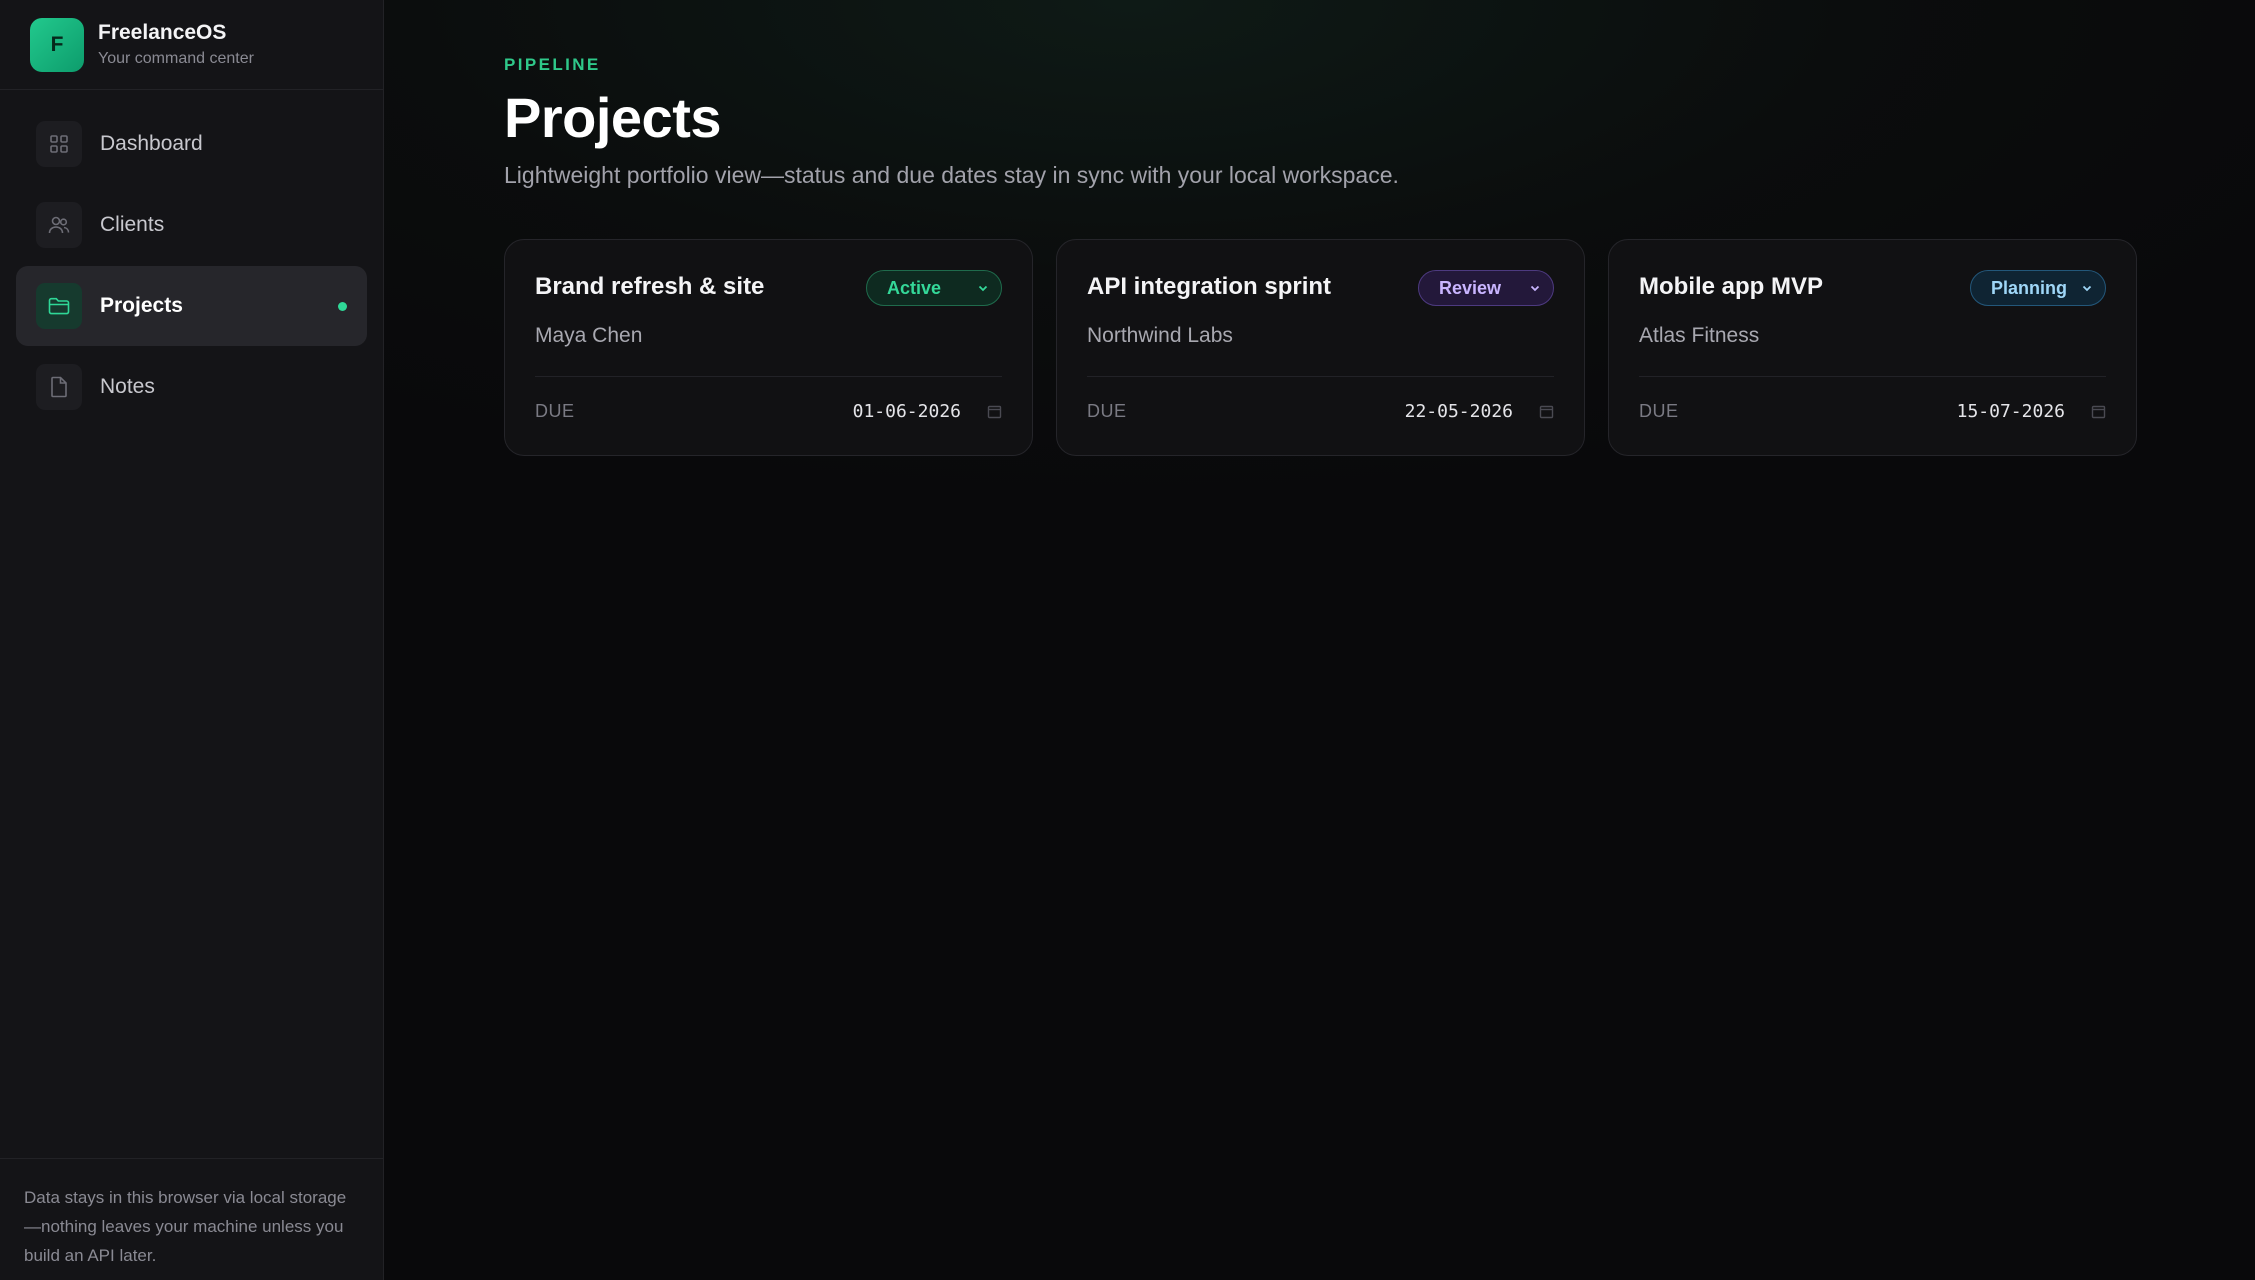  Describe the element at coordinates (59, 144) in the screenshot. I see `grid-icon` at that location.